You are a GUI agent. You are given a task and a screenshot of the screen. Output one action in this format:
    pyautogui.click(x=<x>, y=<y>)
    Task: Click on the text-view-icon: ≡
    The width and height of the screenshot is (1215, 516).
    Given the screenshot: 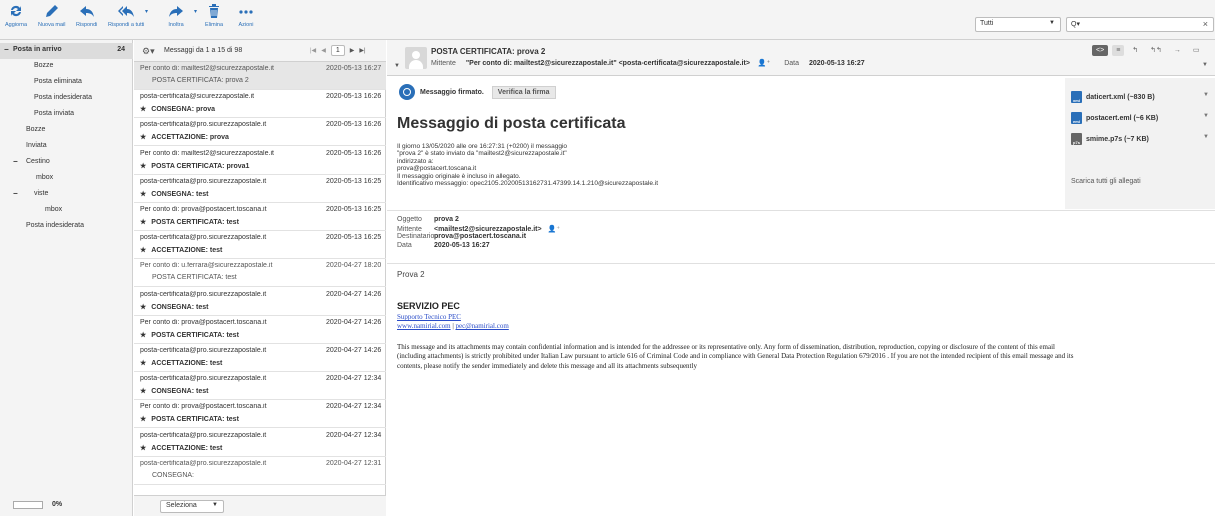 What is the action you would take?
    pyautogui.click(x=1118, y=50)
    